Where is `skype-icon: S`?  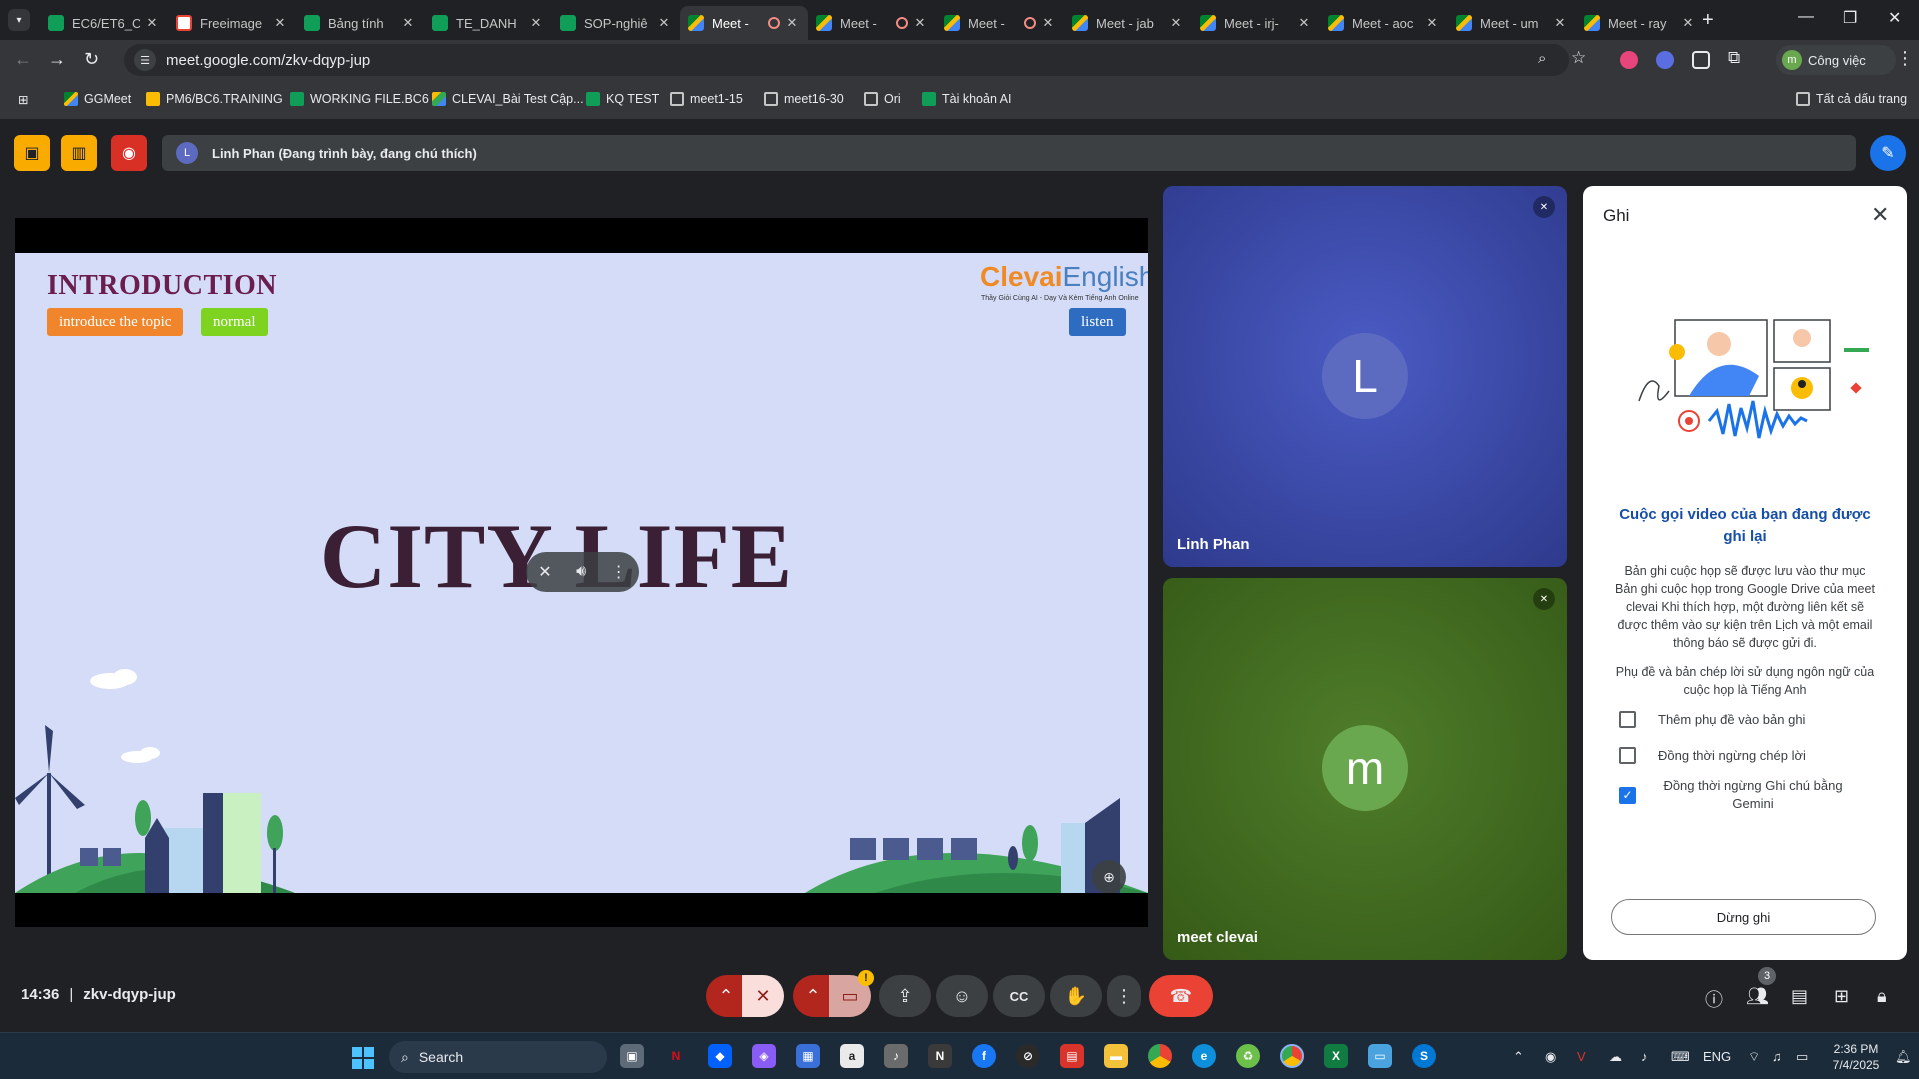 skype-icon: S is located at coordinates (1424, 1056).